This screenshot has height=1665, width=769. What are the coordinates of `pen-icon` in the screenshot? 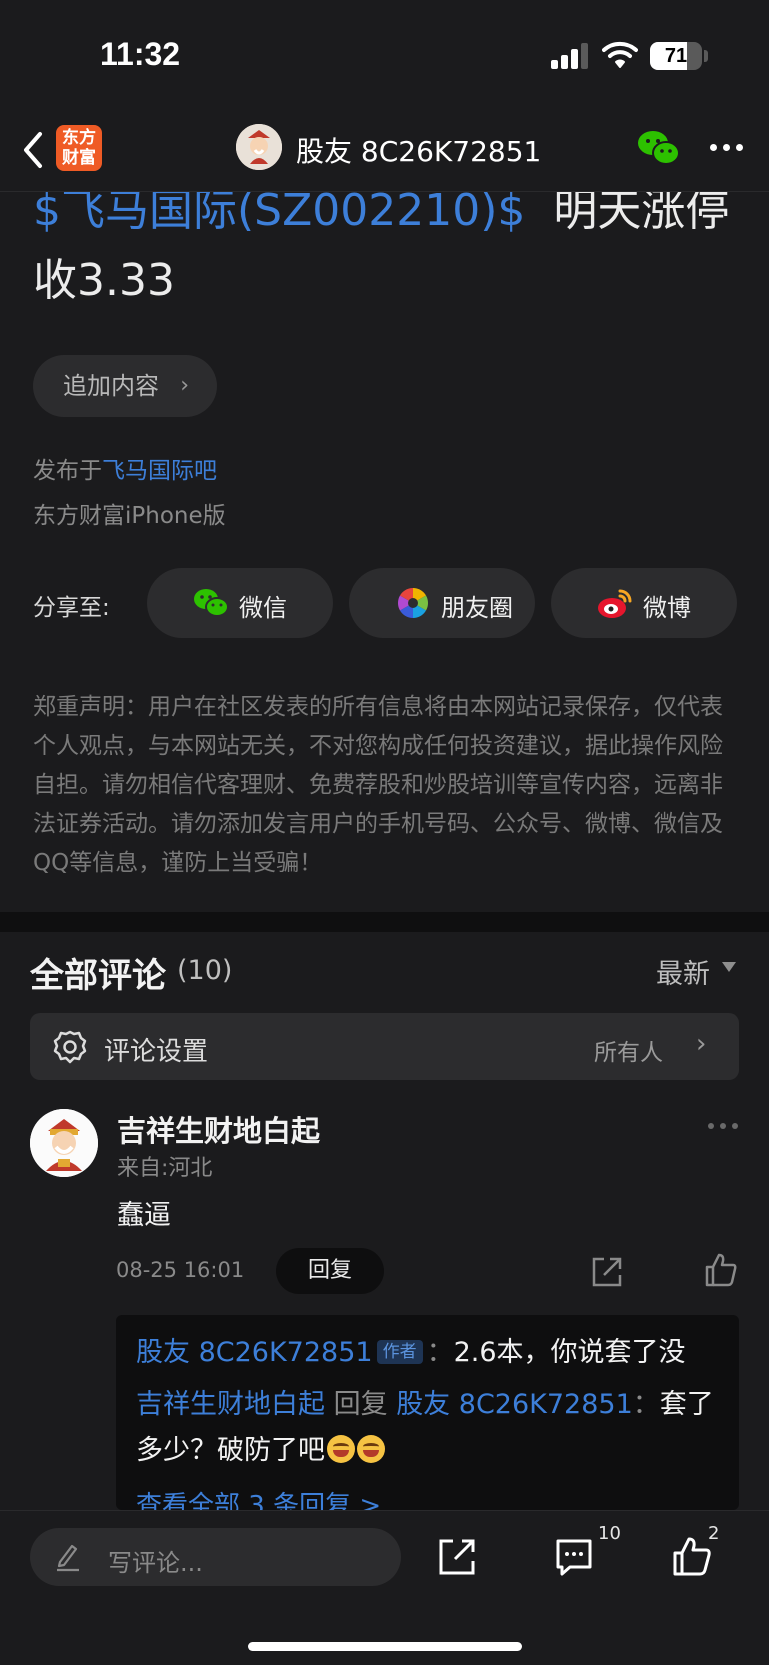 It's located at (68, 1558).